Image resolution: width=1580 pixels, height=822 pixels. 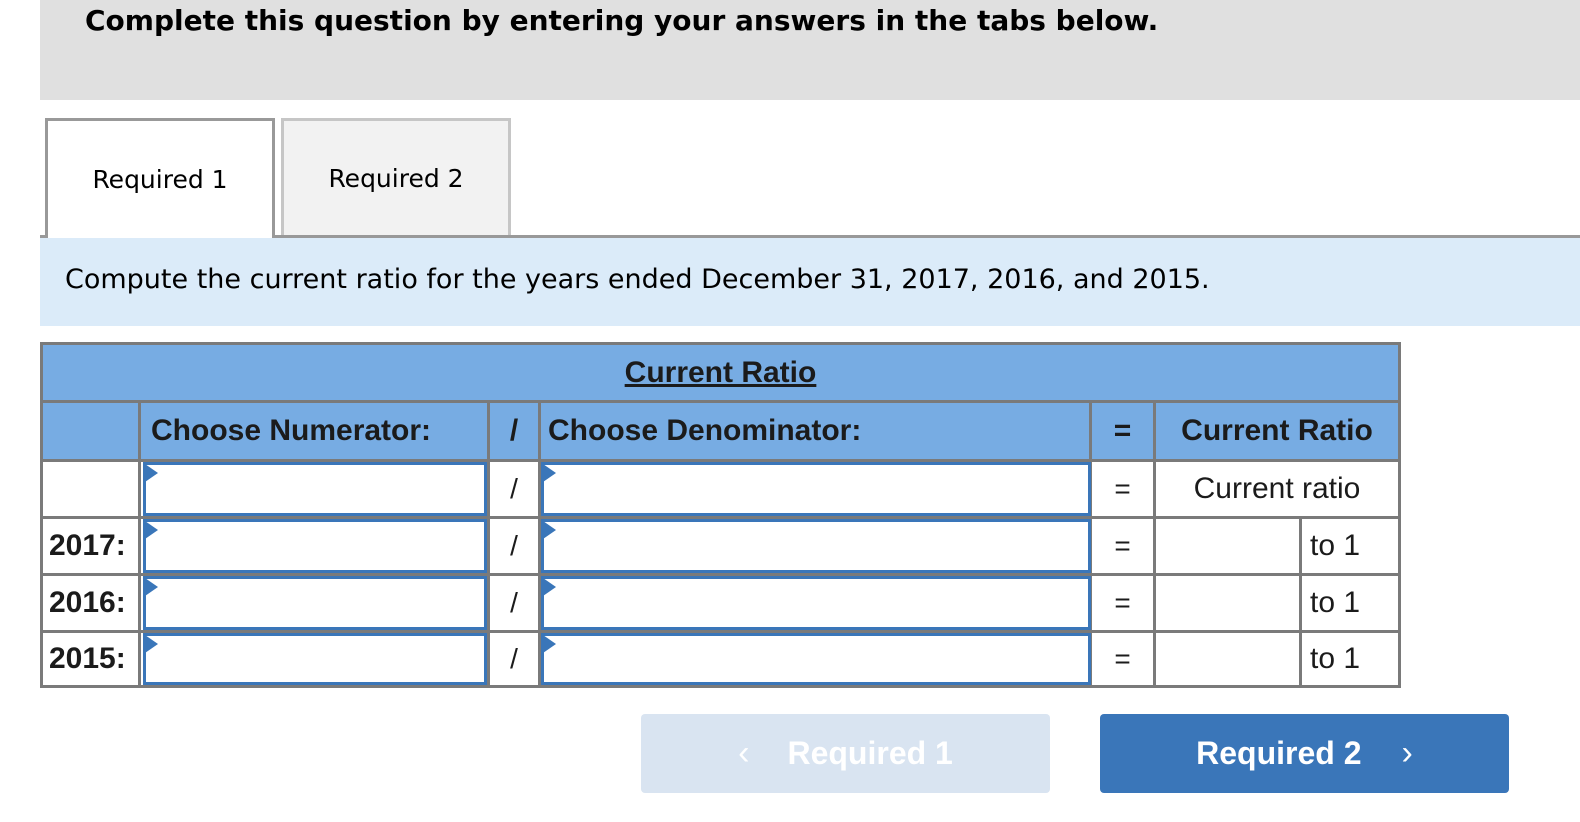 I want to click on tab-label: Required 2, so click(x=396, y=178).